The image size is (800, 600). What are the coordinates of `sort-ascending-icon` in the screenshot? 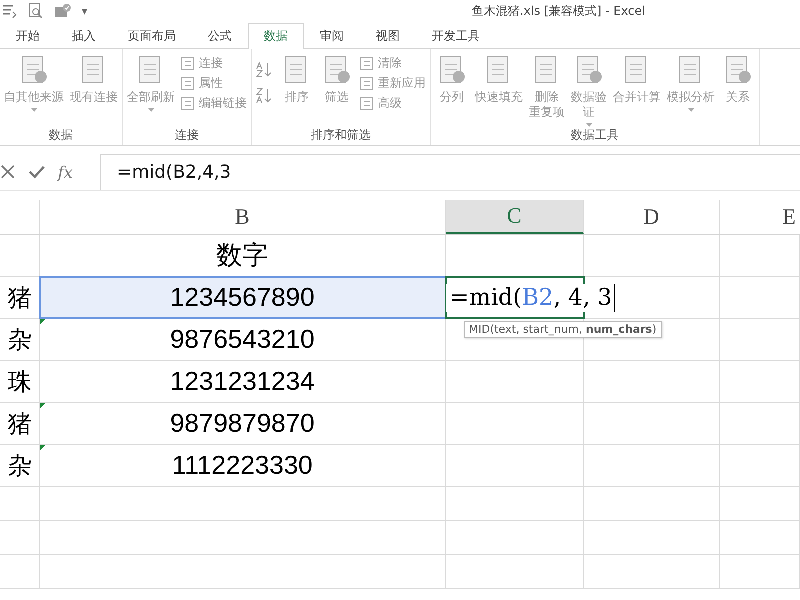 It's located at (265, 70).